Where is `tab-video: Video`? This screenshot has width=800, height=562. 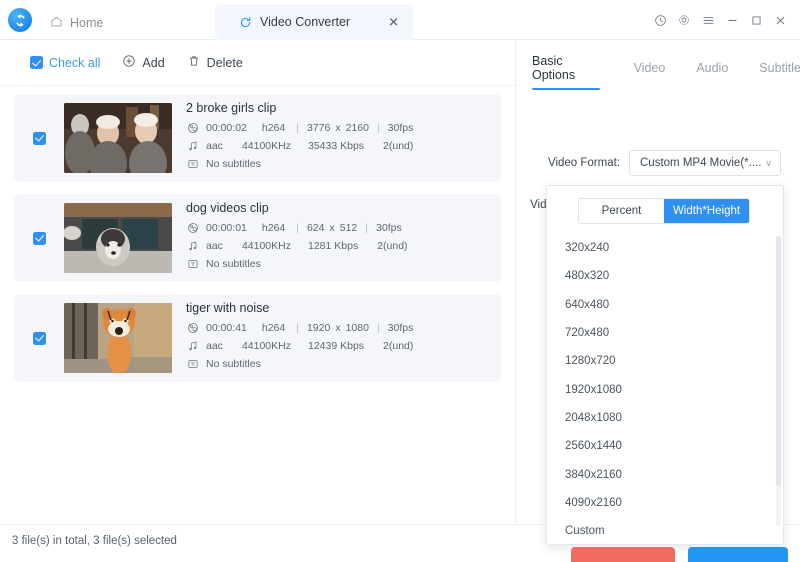 tab-video: Video is located at coordinates (650, 72).